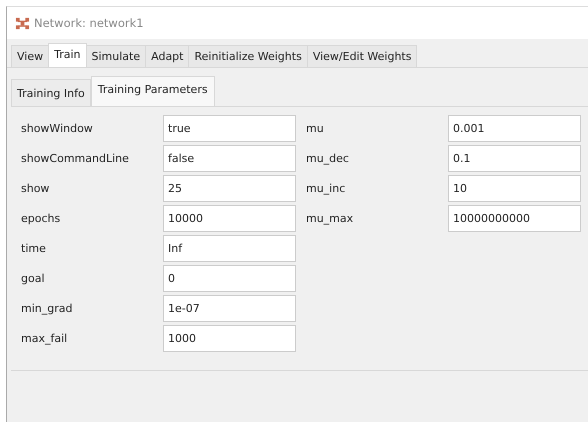 The image size is (588, 427). What do you see at coordinates (229, 338) in the screenshot?
I see `parameter-field: 1000` at bounding box center [229, 338].